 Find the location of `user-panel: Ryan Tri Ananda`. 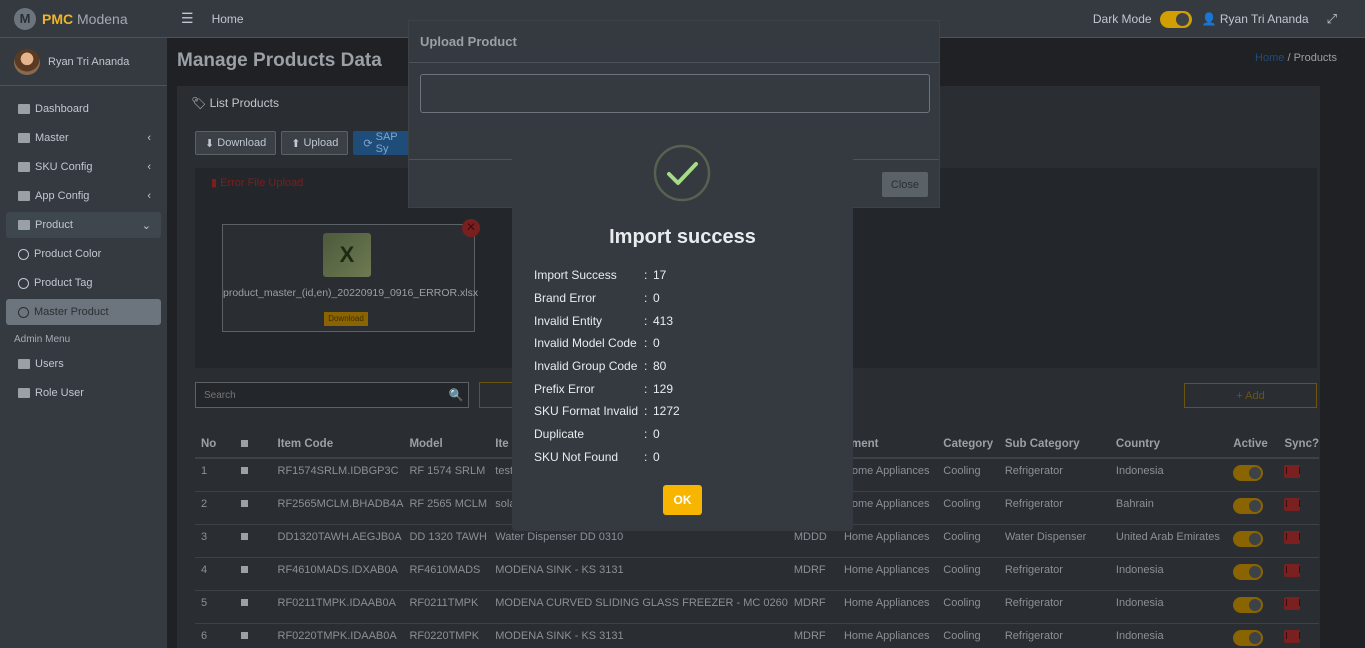

user-panel: Ryan Tri Ananda is located at coordinates (83, 62).